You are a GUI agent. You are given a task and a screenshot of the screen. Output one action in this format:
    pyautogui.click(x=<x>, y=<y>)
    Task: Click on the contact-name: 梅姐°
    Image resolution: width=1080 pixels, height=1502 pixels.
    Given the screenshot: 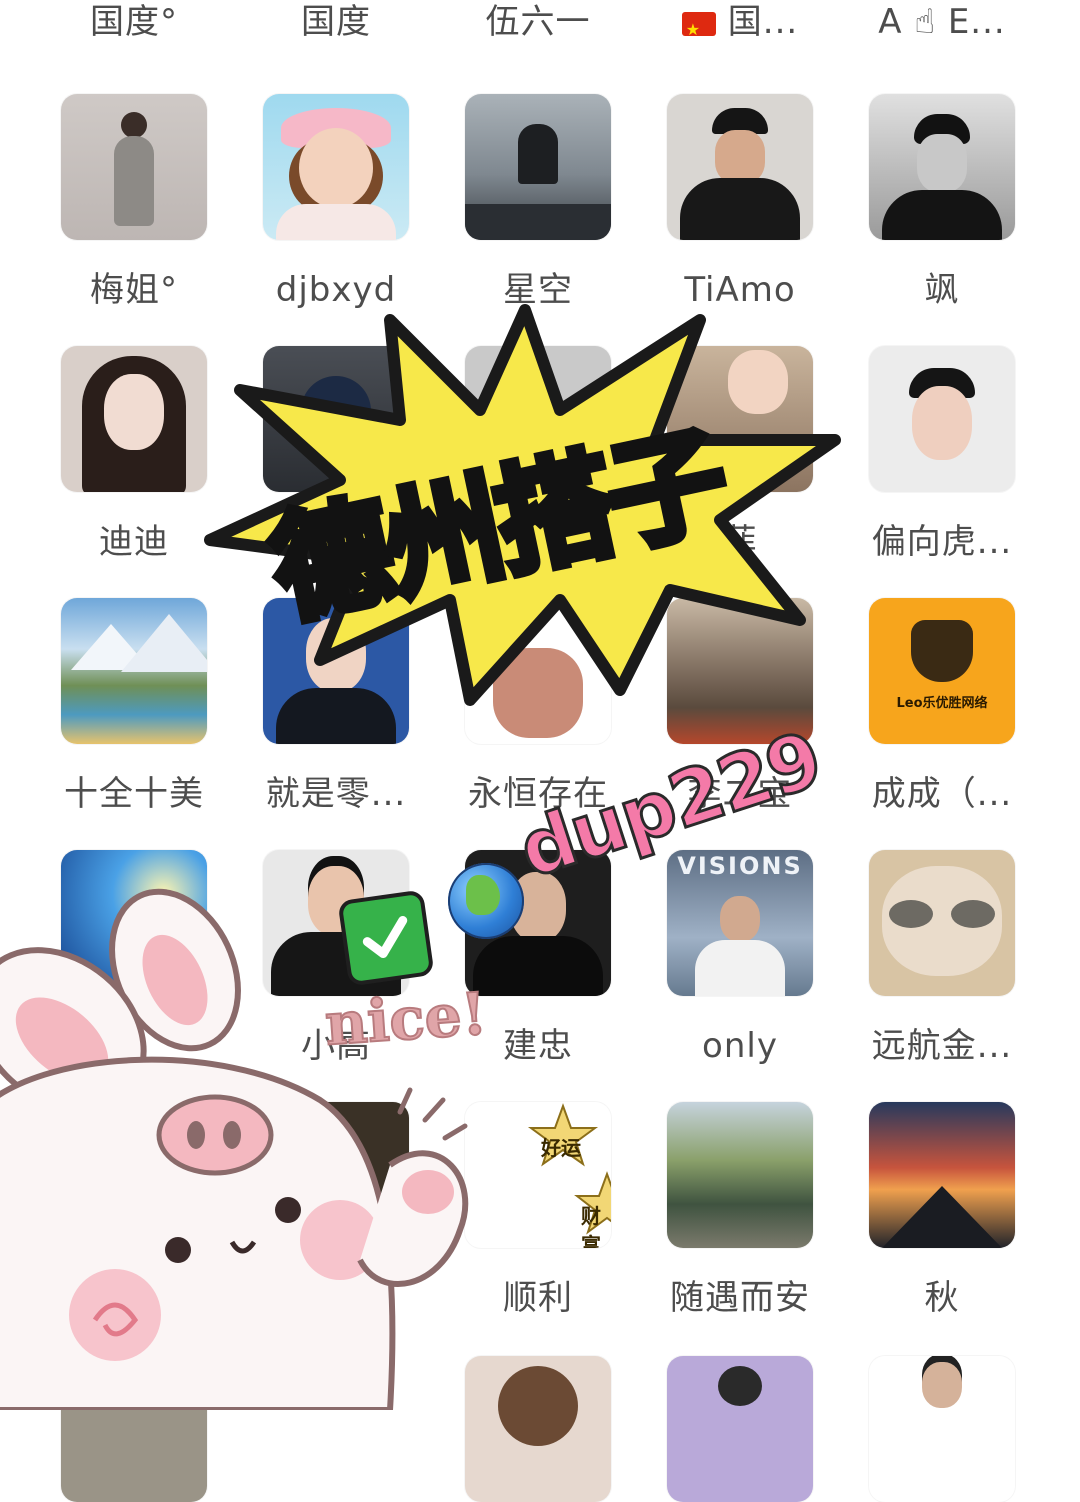 What is the action you would take?
    pyautogui.click(x=134, y=290)
    